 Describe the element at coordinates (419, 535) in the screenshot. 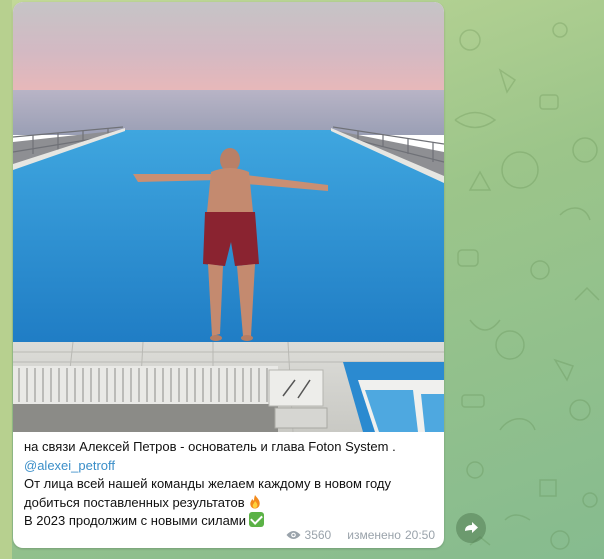

I see `post-time: 20:50` at that location.